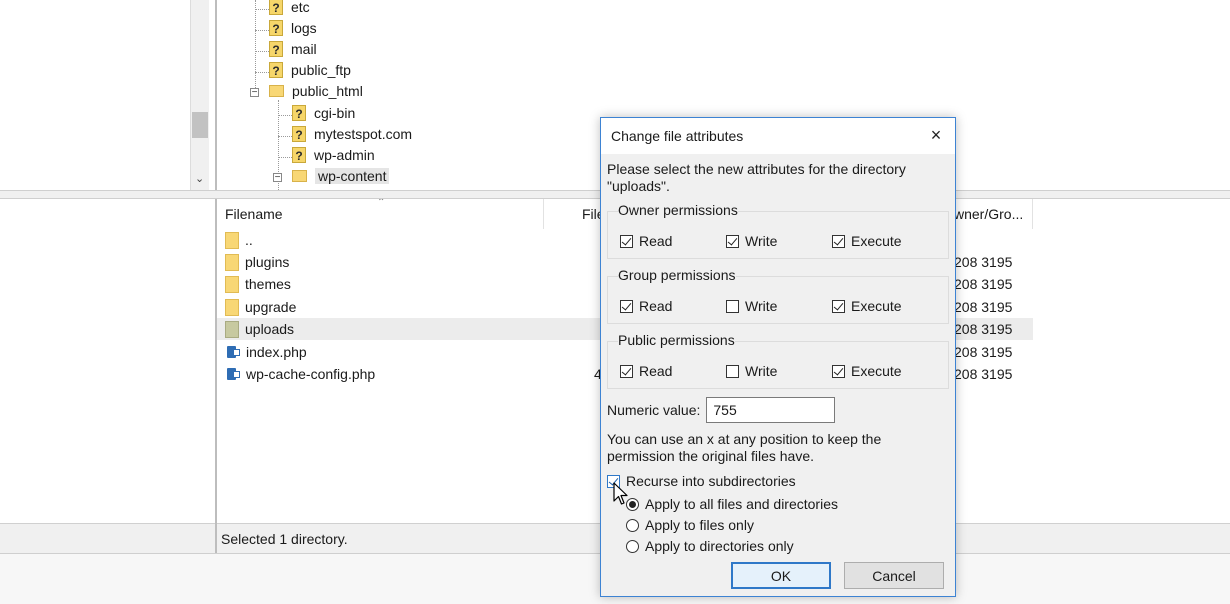  Describe the element at coordinates (310, 70) in the screenshot. I see `tree-item-public-ftp: ? public_ftp` at that location.